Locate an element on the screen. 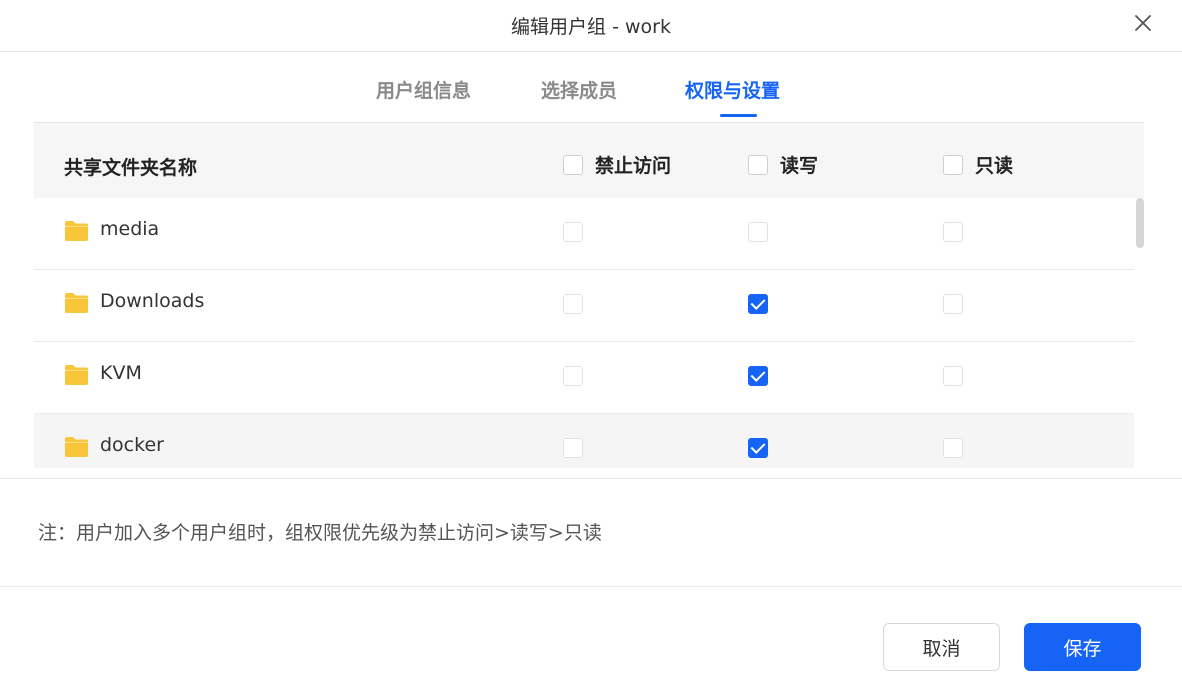  cancel-button: 取消 is located at coordinates (941, 647).